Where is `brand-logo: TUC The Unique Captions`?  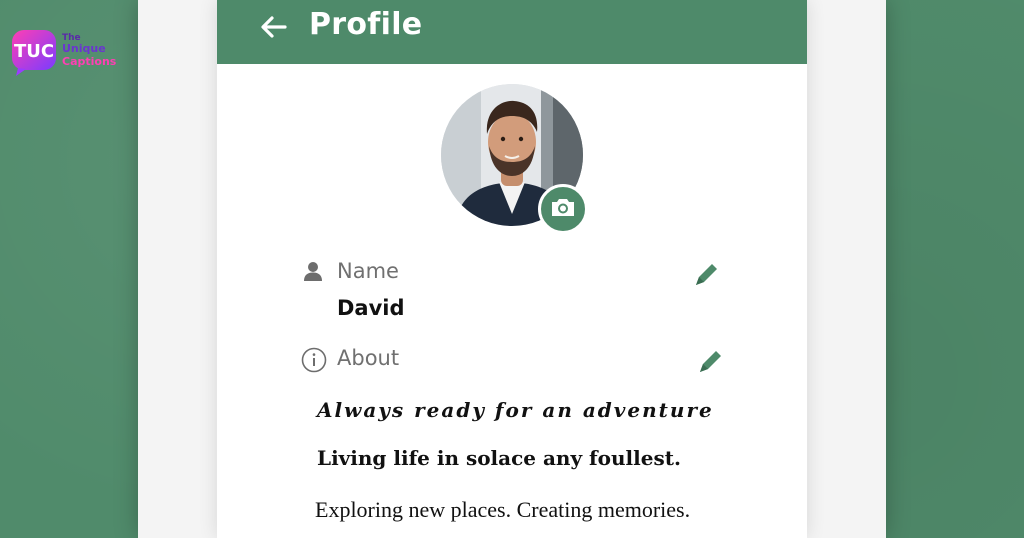 brand-logo: TUC The Unique Captions is located at coordinates (70, 51).